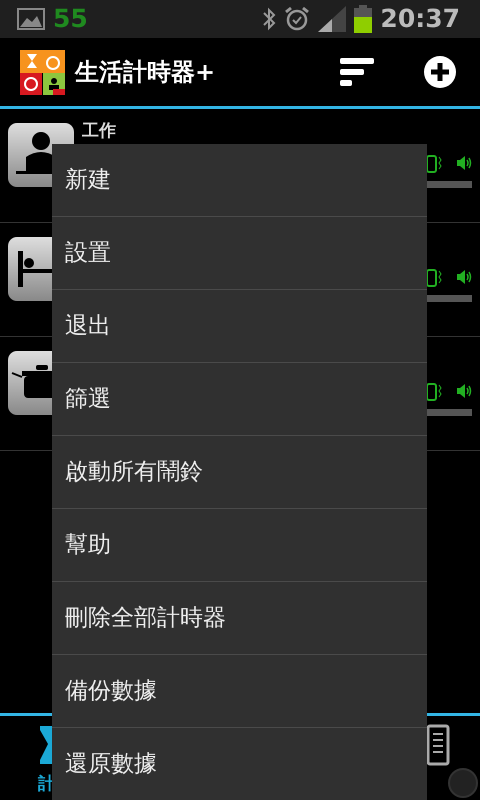 This screenshot has height=800, width=480. Describe the element at coordinates (70, 19) in the screenshot. I see `notification-count: 55` at that location.